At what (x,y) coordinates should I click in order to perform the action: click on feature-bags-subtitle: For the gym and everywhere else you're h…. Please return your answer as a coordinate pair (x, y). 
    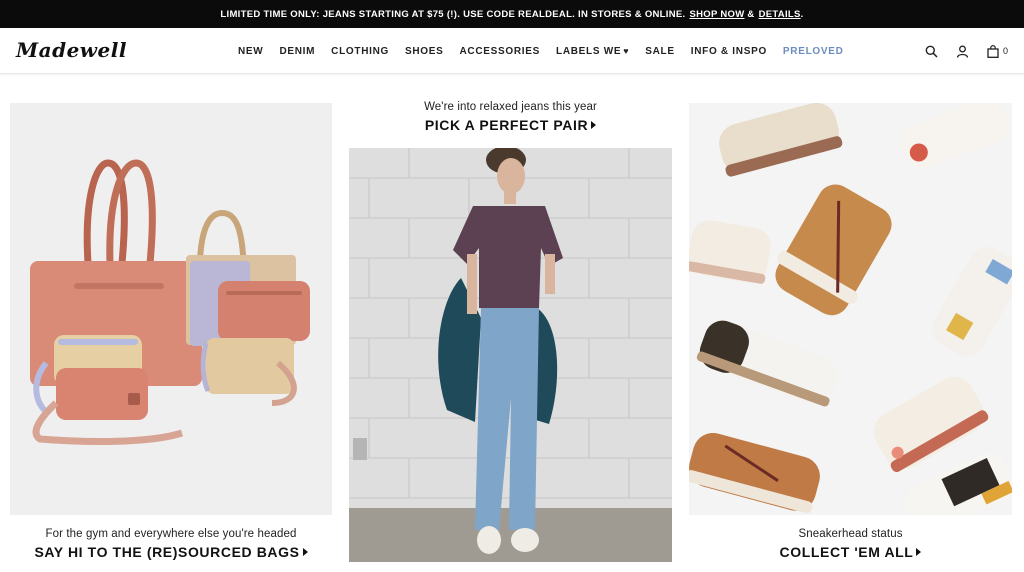
    Looking at the image, I should click on (171, 534).